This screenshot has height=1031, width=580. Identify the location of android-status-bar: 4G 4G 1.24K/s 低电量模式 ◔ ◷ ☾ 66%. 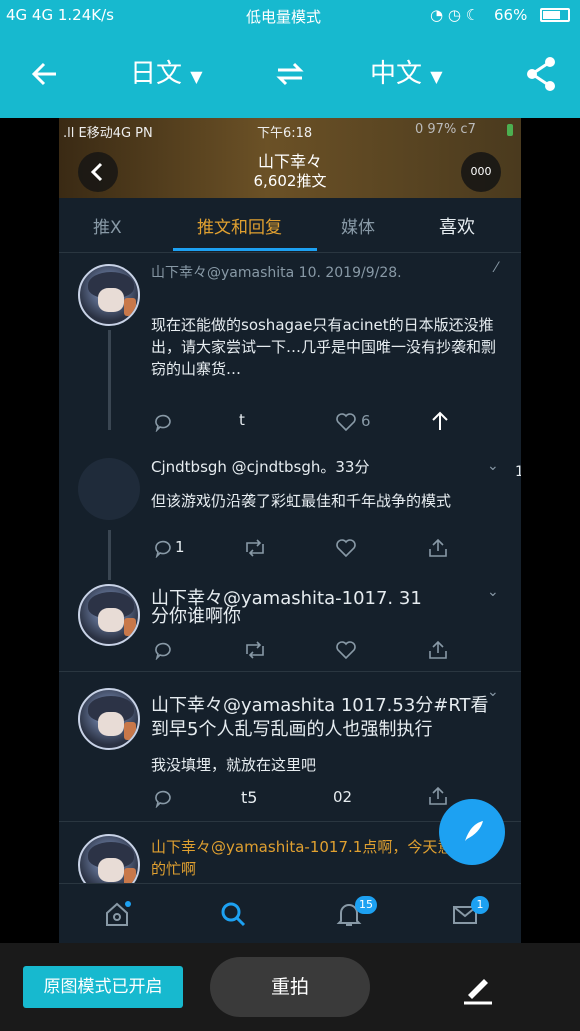
(290, 15).